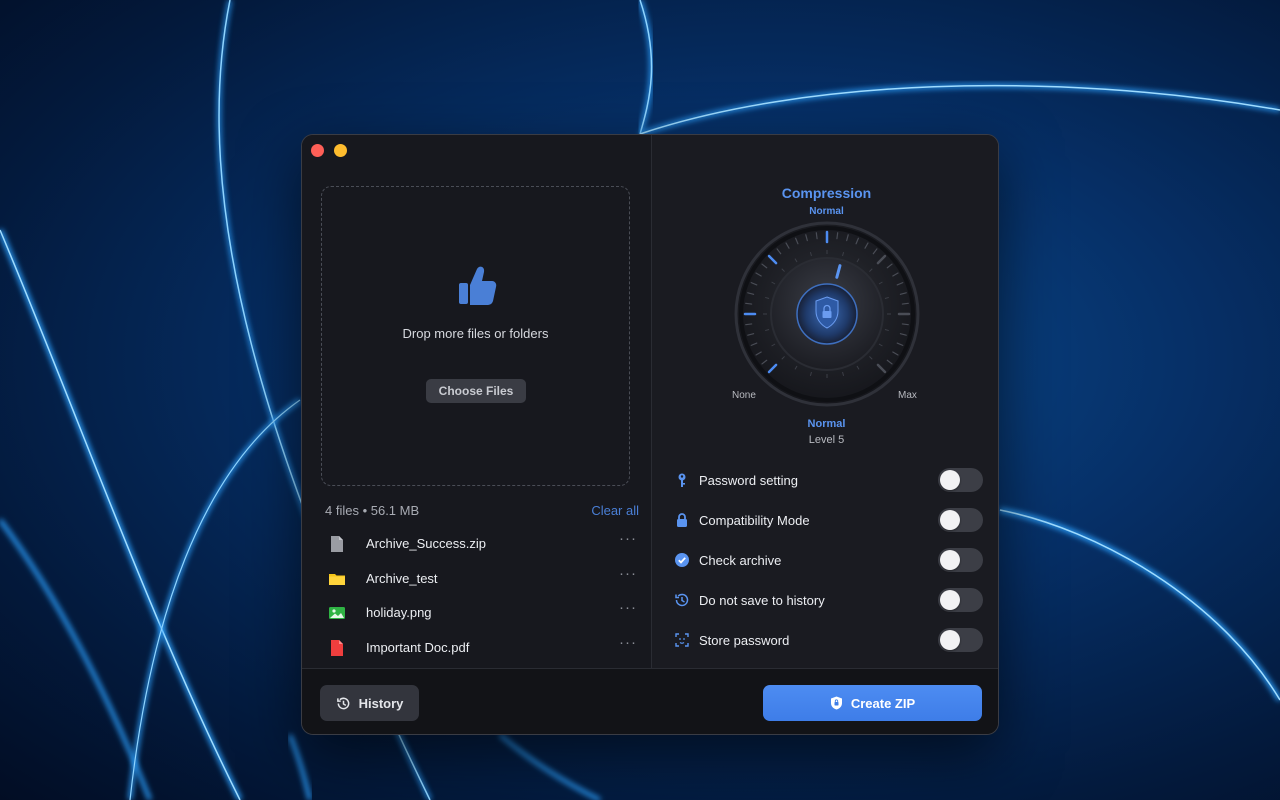  Describe the element at coordinates (960, 600) in the screenshot. I see `do-not-save-history-toggle` at that location.